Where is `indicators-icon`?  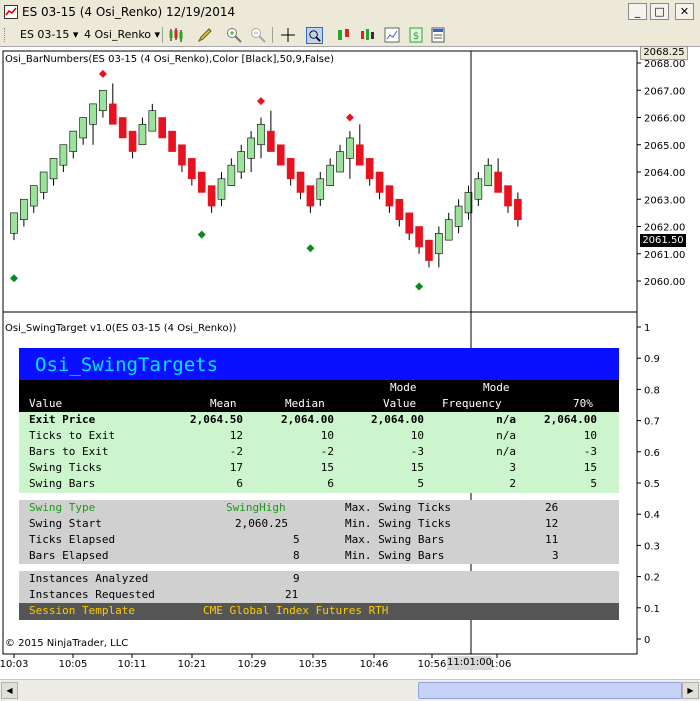
indicators-icon is located at coordinates (344, 35).